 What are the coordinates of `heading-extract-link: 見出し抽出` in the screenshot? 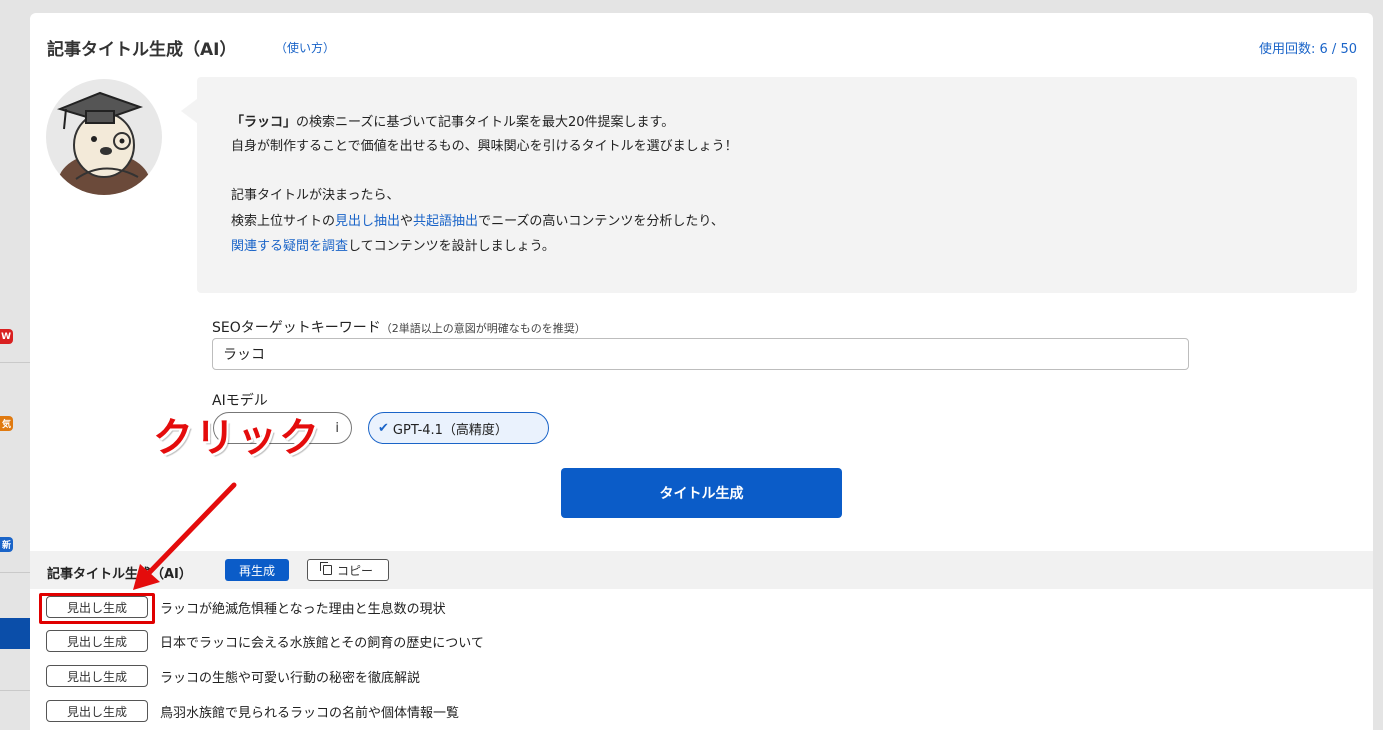 It's located at (367, 221).